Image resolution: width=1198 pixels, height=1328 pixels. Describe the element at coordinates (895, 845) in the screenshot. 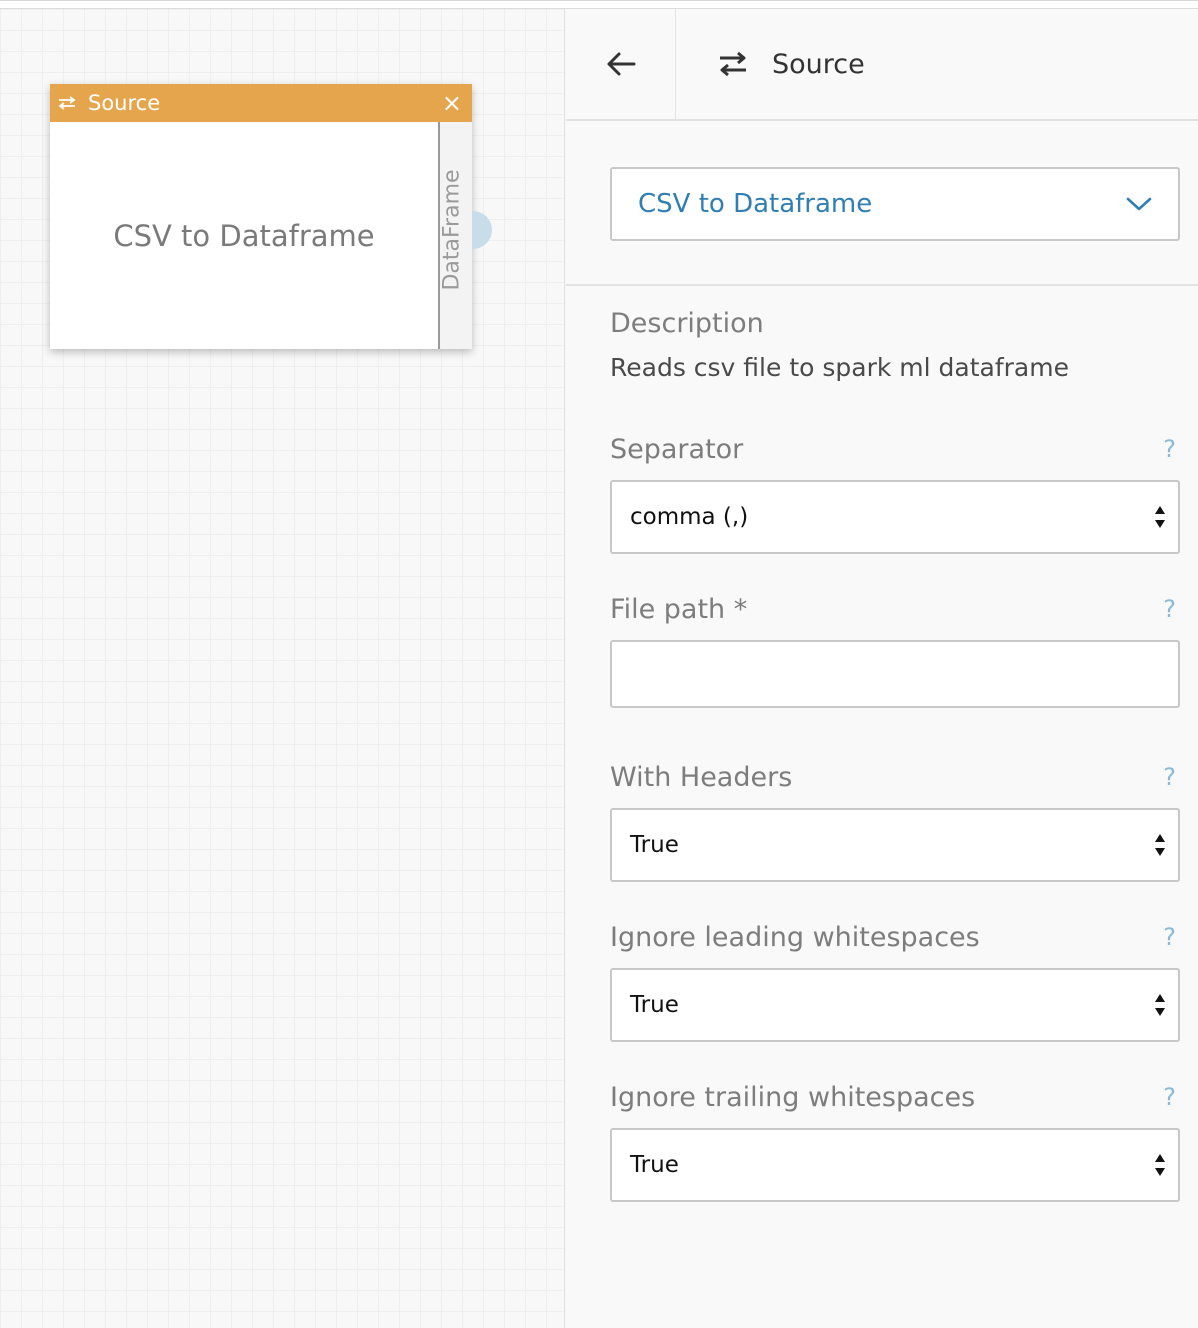

I see `with-headers-select: True` at that location.